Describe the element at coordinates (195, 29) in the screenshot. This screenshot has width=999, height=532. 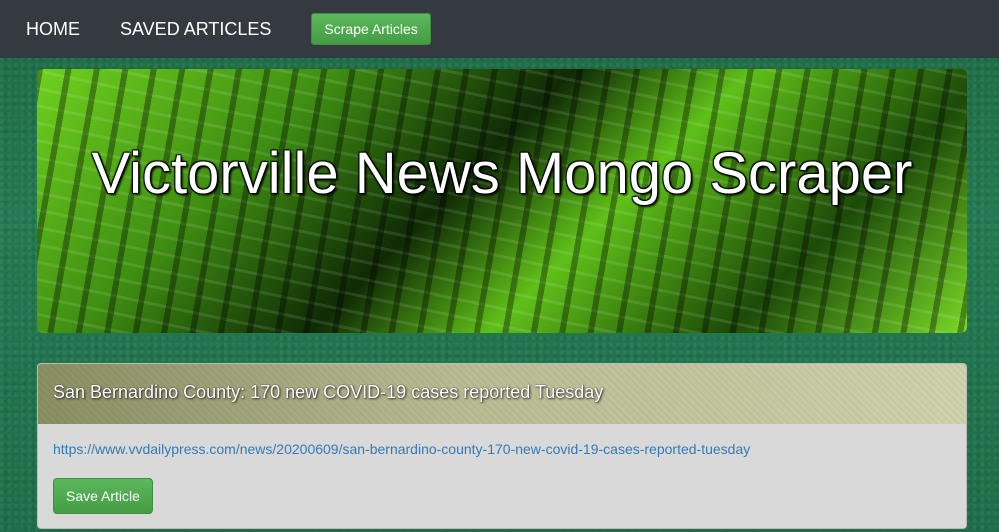
I see `nav-saved-articles-link: SAVED ARTICLES` at that location.